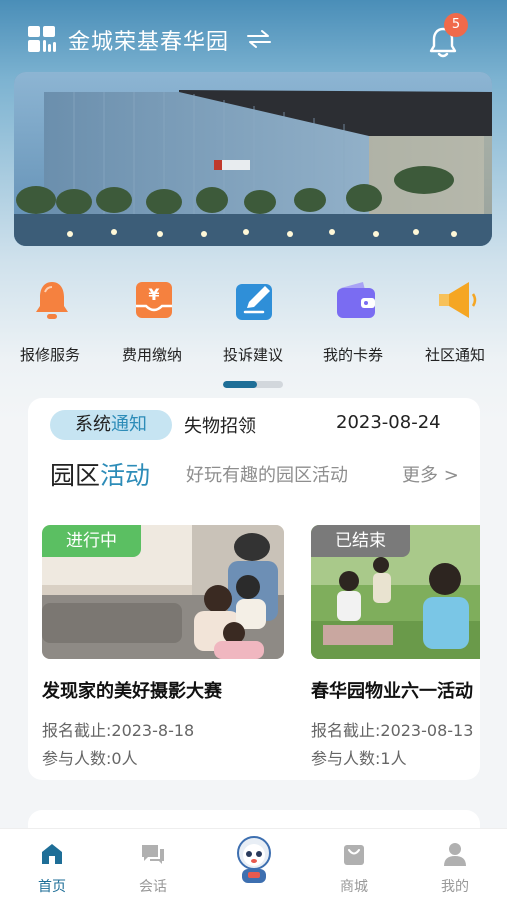  I want to click on notice-text: 失物招领, so click(220, 425).